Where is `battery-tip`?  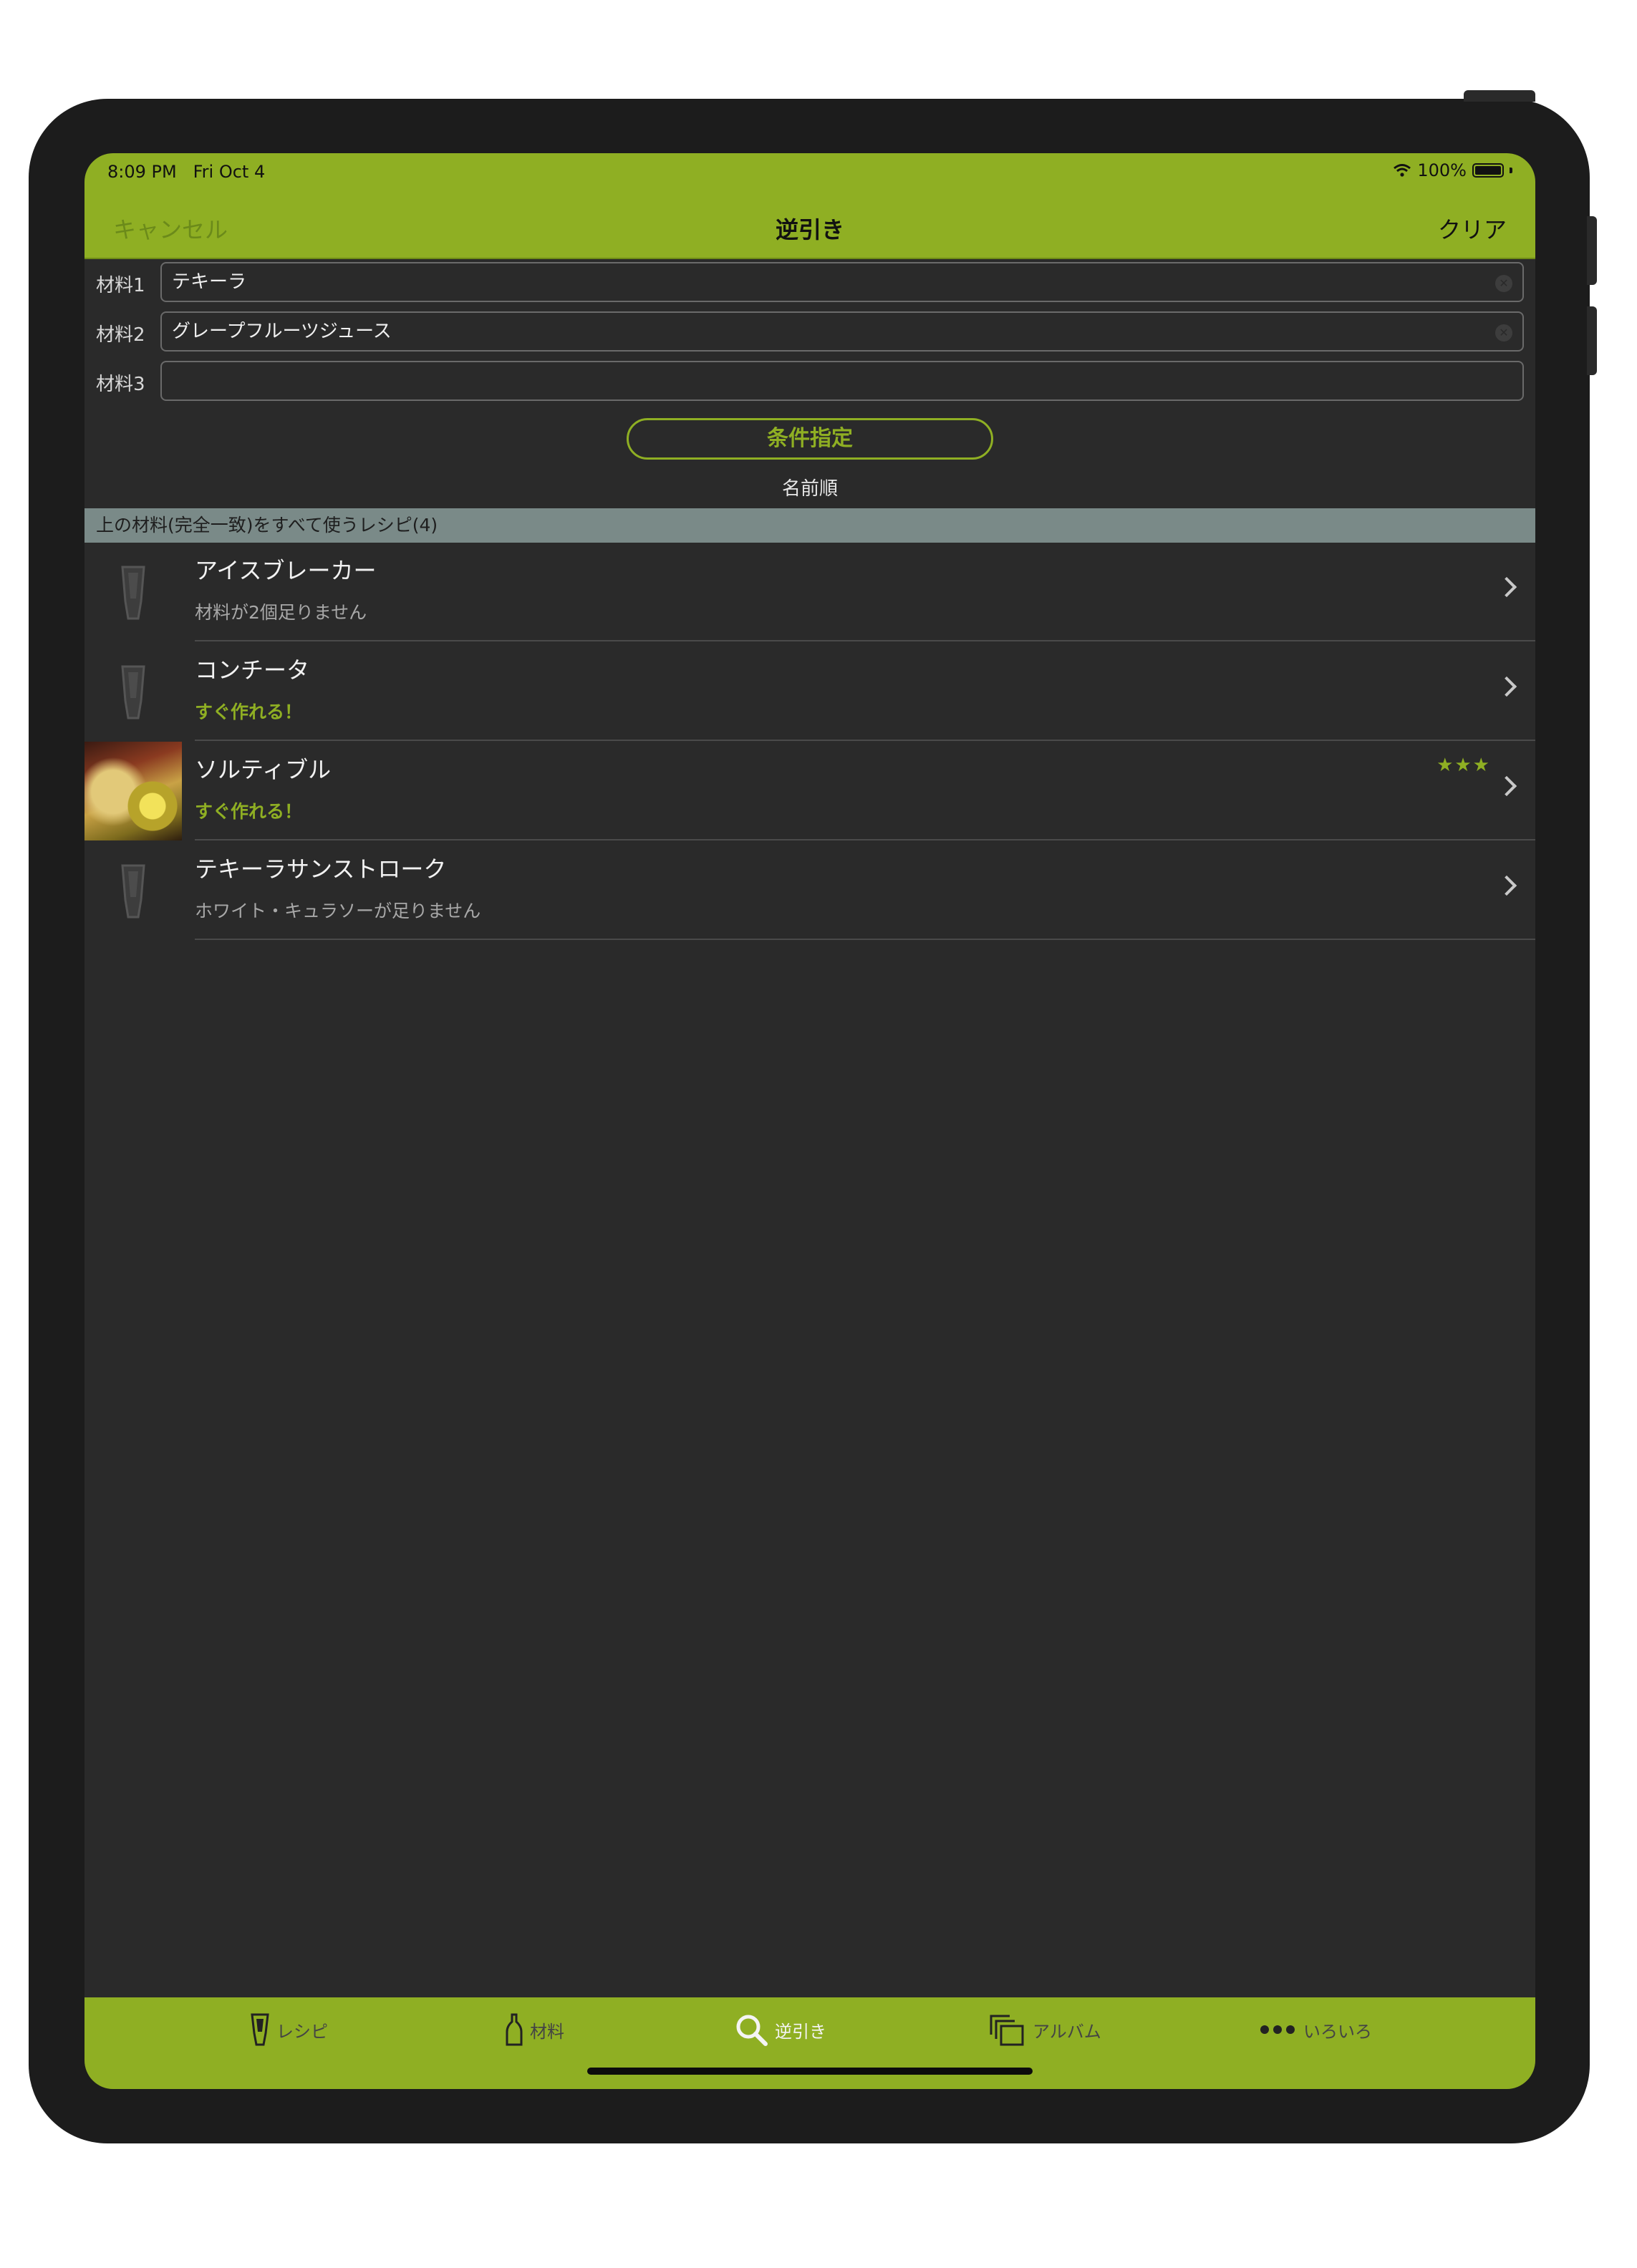 battery-tip is located at coordinates (1511, 170).